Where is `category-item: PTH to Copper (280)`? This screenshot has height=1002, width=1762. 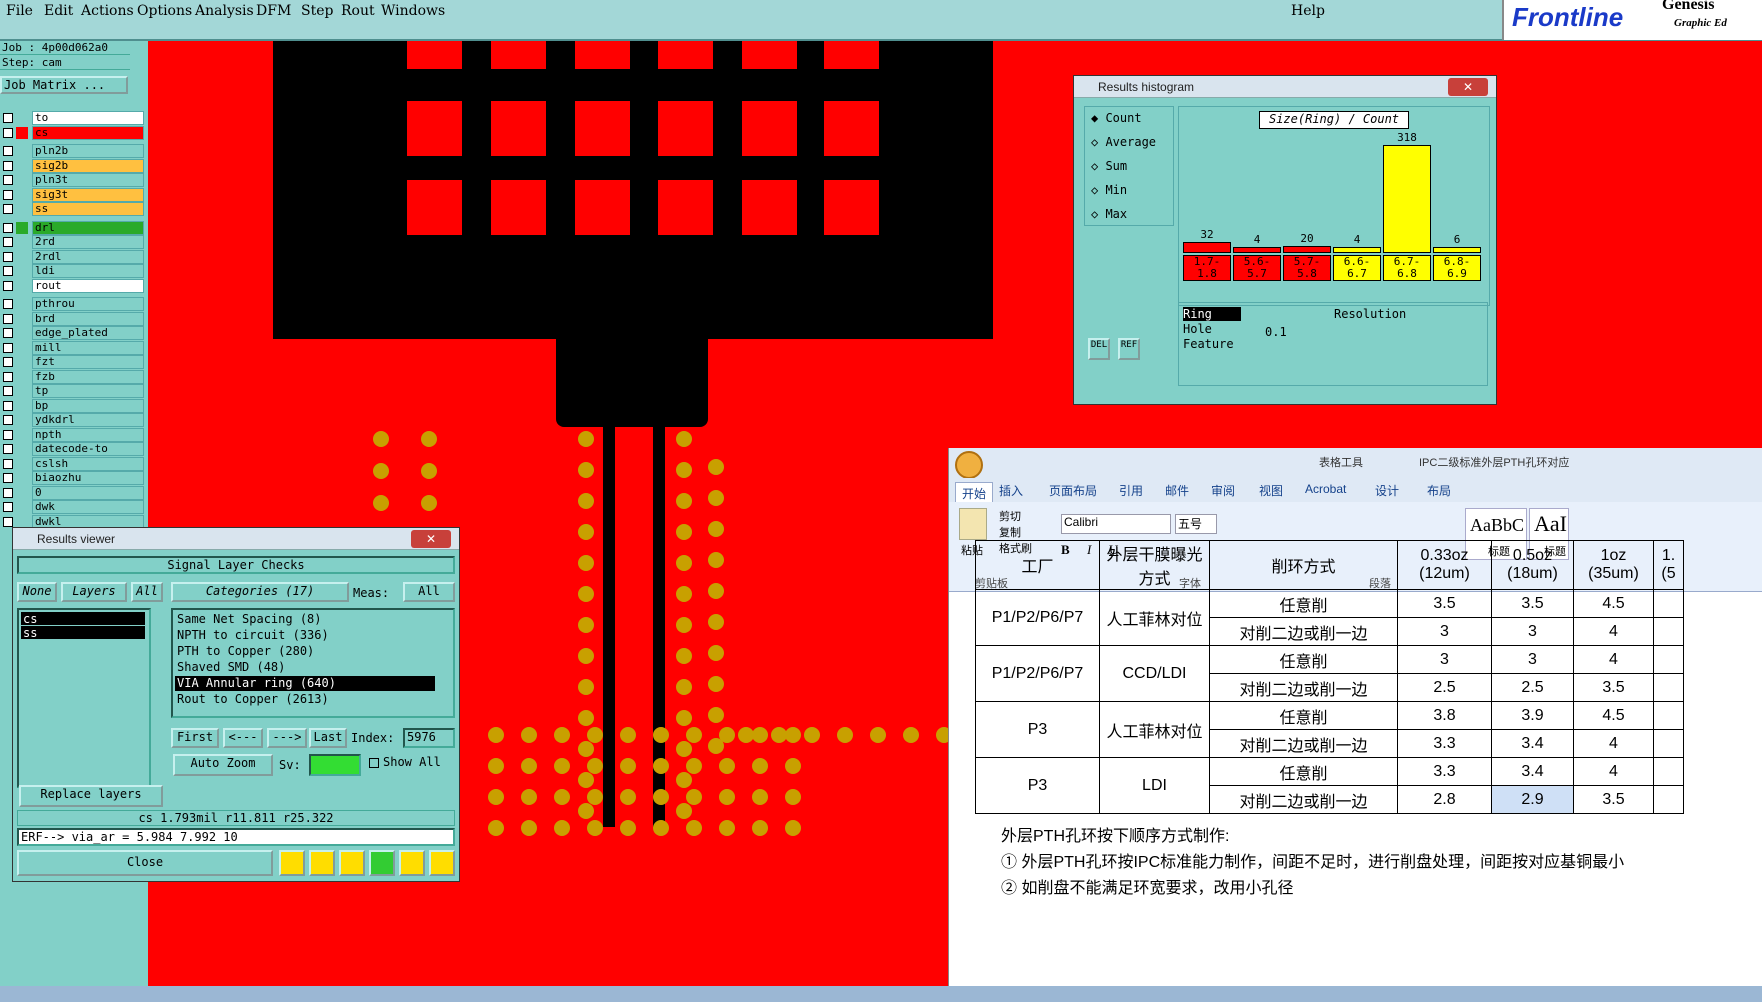 category-item: PTH to Copper (280) is located at coordinates (305, 651).